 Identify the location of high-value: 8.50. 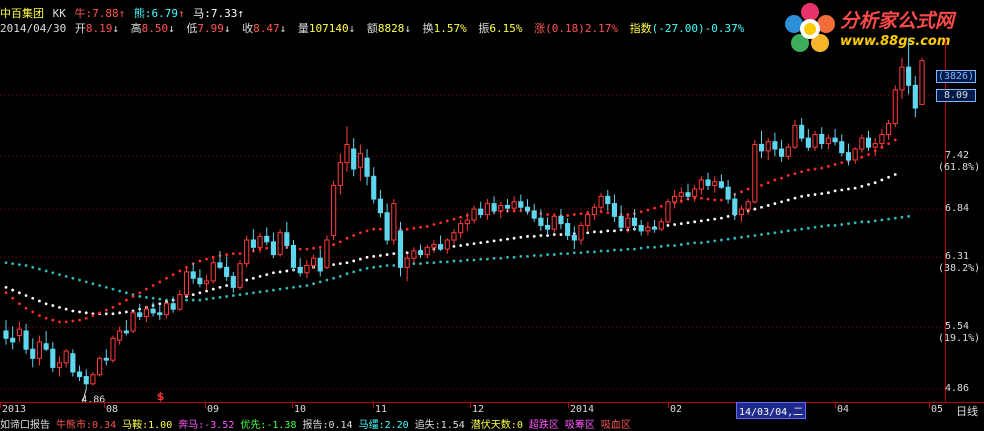
(155, 28).